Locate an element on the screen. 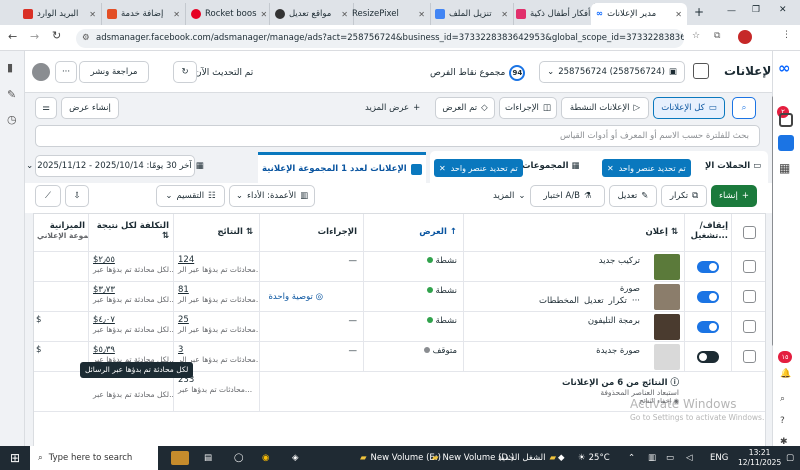 The height and width of the screenshot is (470, 800). cost-value: $٣٫٧٣ is located at coordinates (131, 290).